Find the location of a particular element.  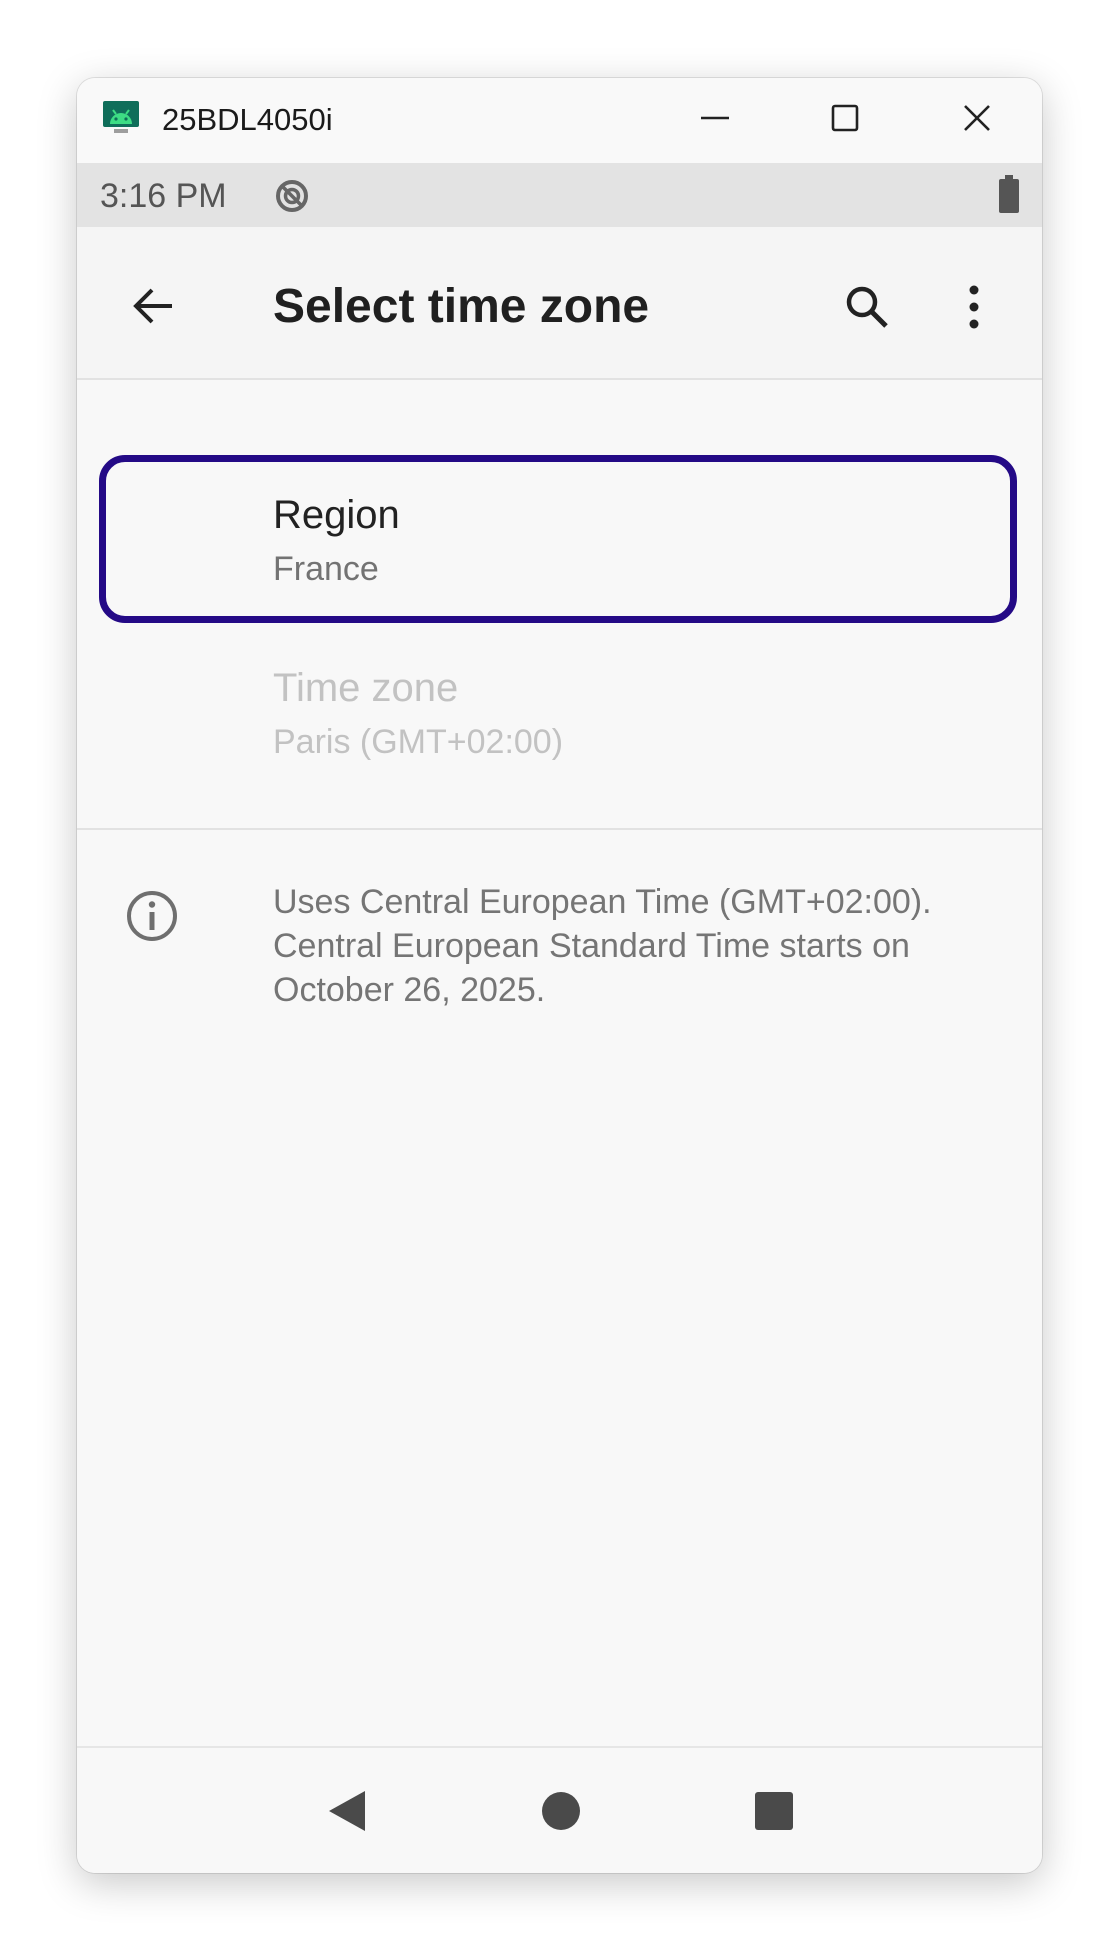

battery-icon is located at coordinates (1009, 194).